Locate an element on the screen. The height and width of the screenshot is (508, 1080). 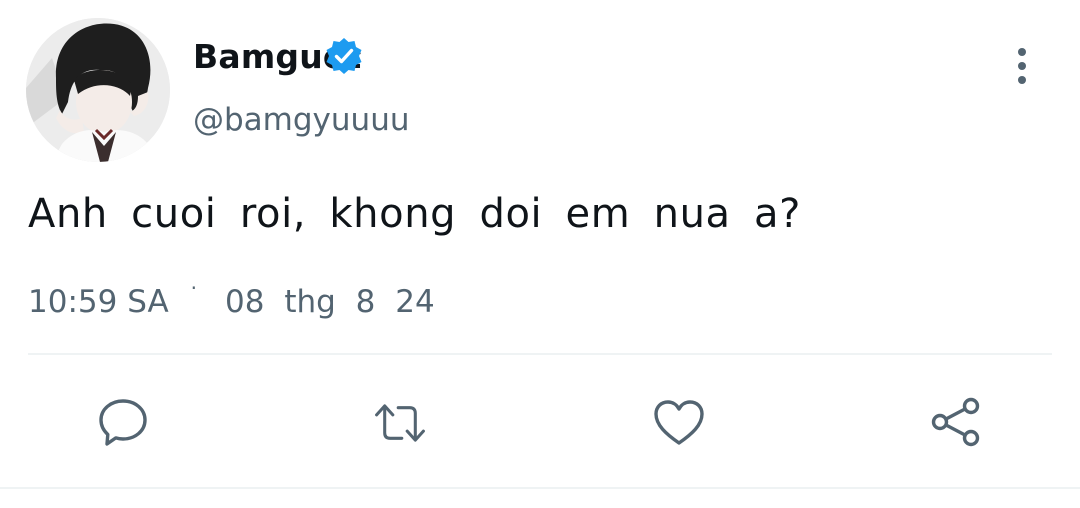
reply-button is located at coordinates (123, 423).